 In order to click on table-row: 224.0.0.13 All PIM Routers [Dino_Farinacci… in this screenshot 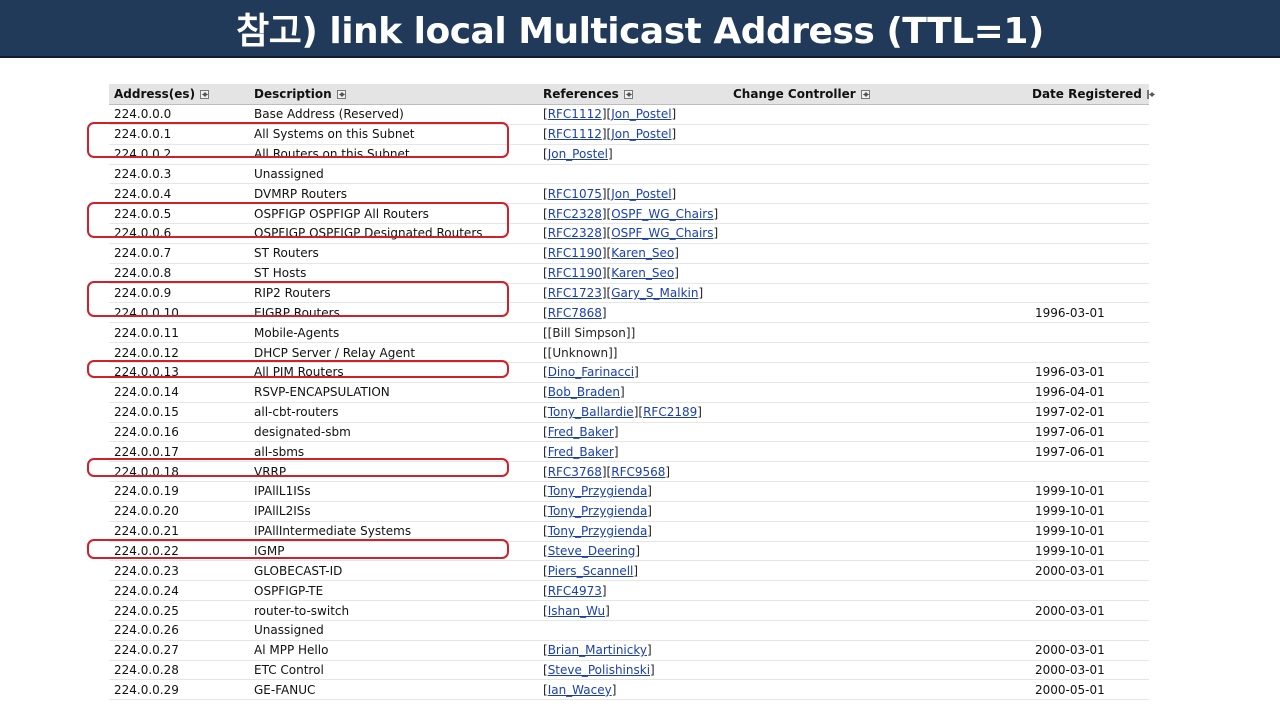, I will do `click(629, 373)`.